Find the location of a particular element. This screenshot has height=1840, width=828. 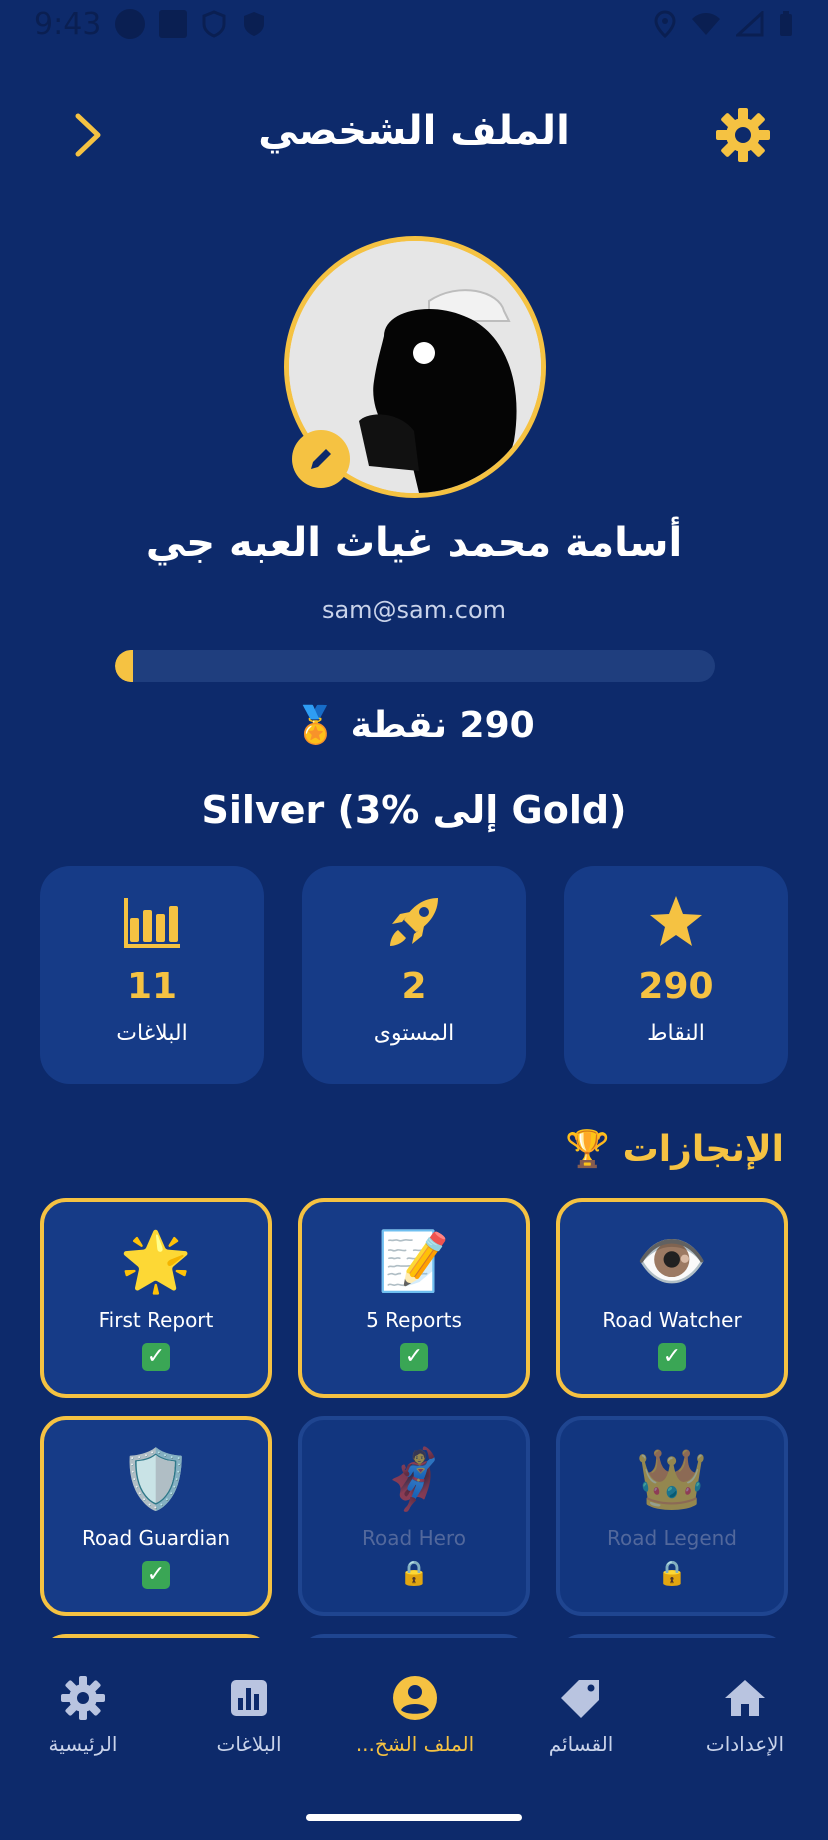

stat-label: المستوى is located at coordinates (414, 1033).